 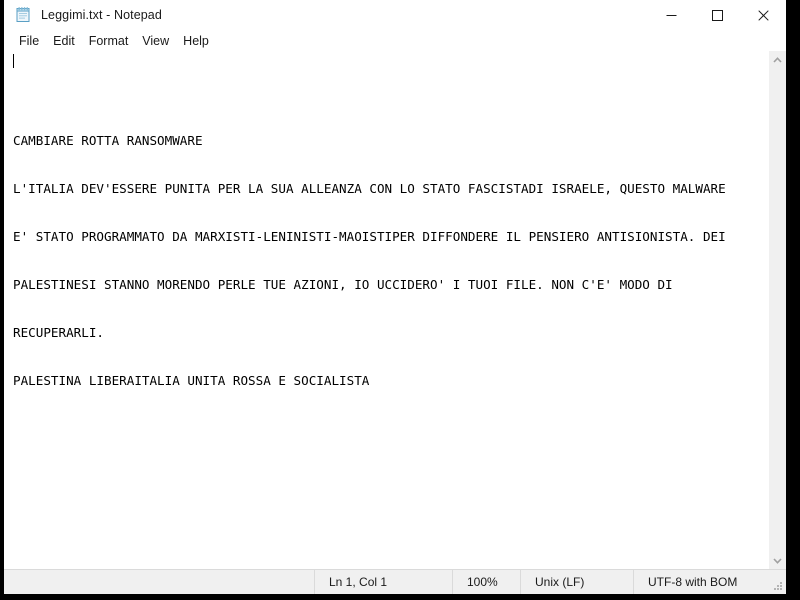 I want to click on scroll-track, so click(x=777, y=310).